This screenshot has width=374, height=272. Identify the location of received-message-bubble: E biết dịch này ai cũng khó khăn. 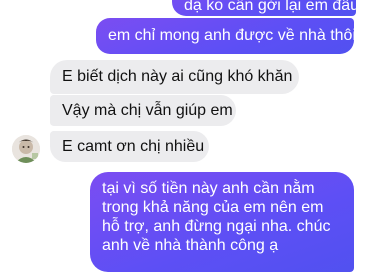
(174, 77).